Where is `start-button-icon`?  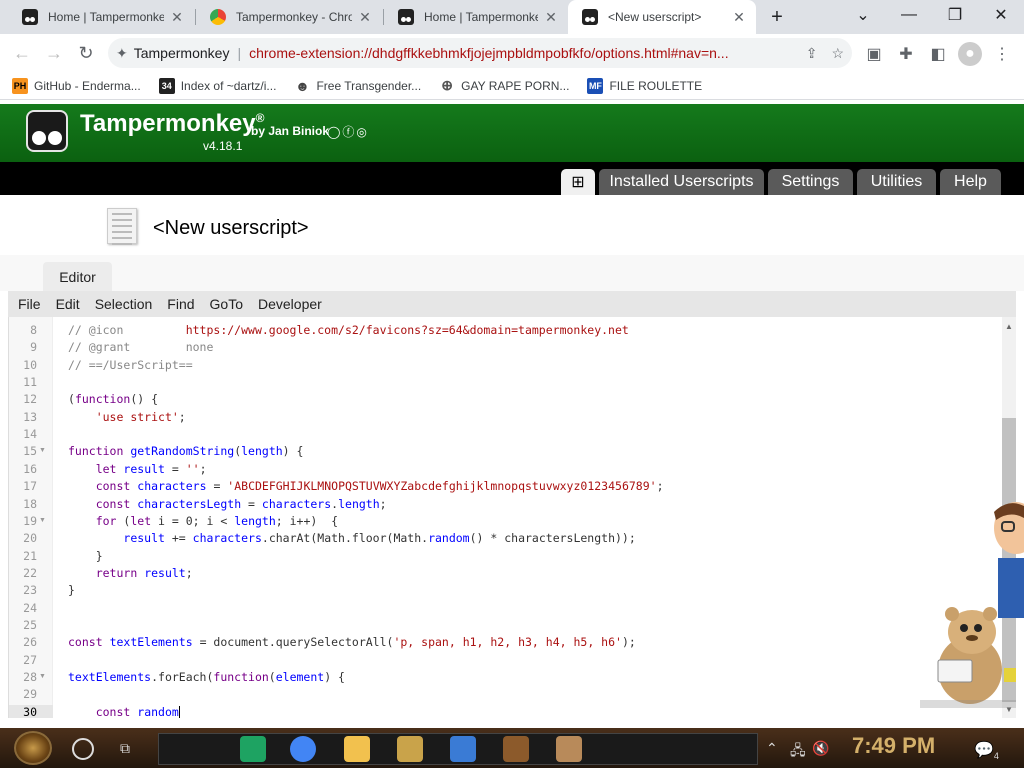
start-button-icon is located at coordinates (33, 748).